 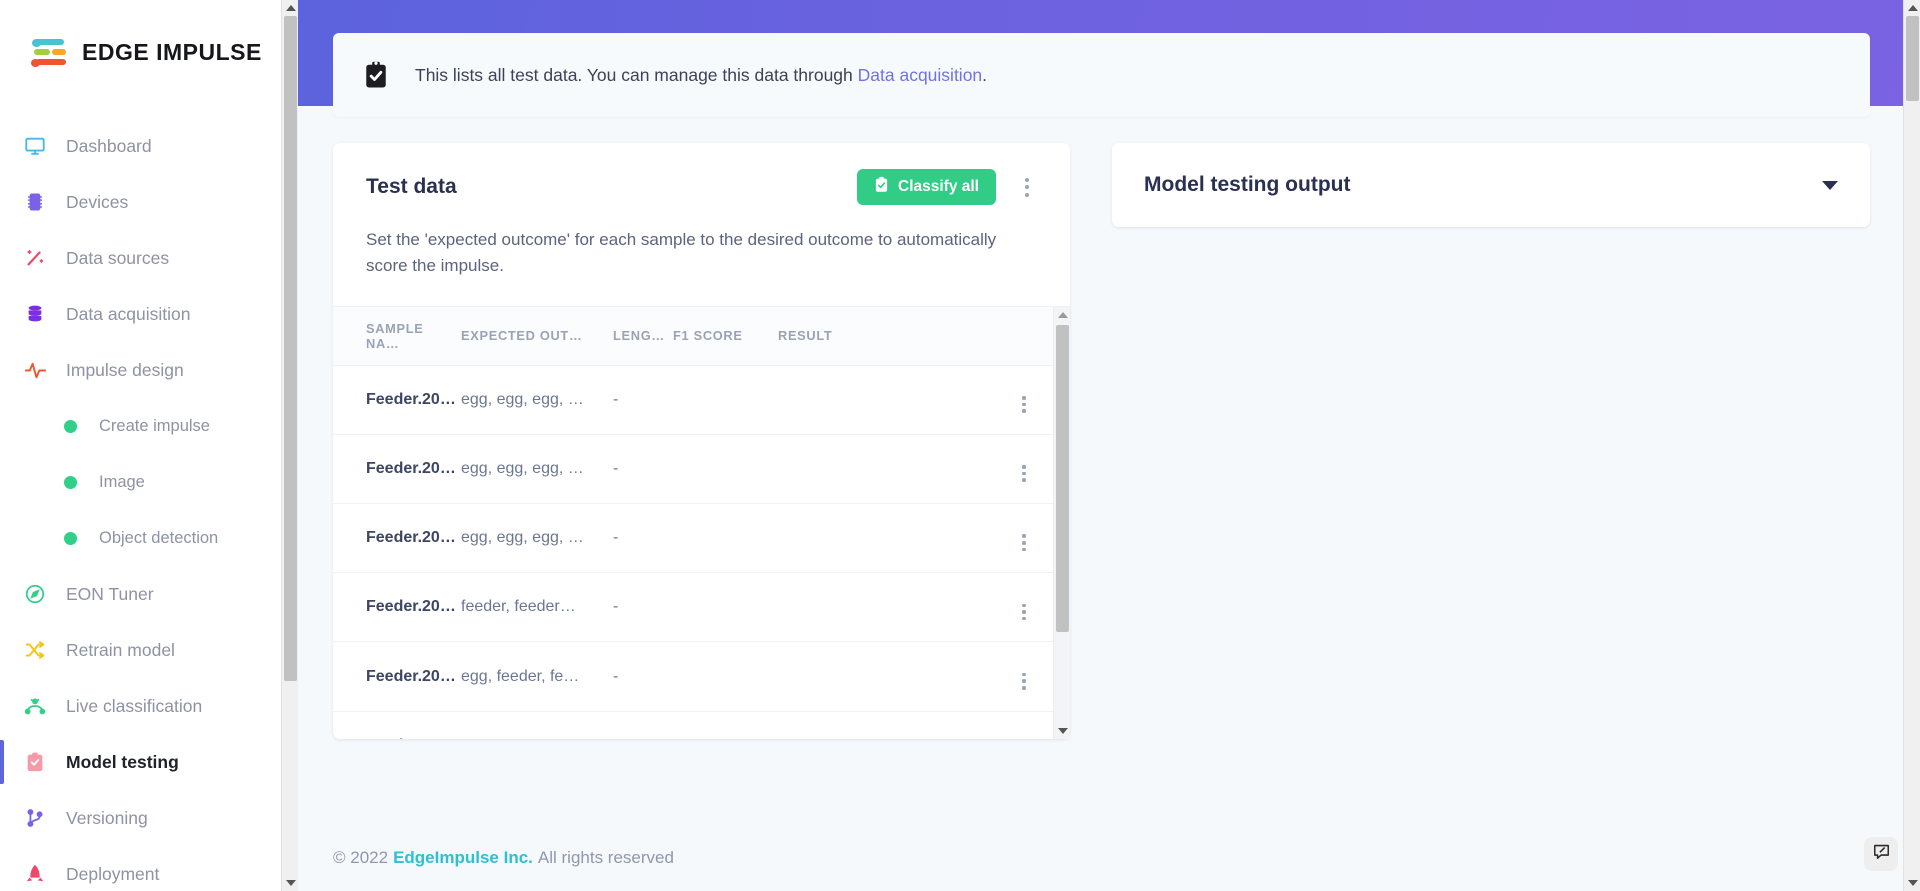 What do you see at coordinates (889, 336) in the screenshot?
I see `column-header-result: RESULT` at bounding box center [889, 336].